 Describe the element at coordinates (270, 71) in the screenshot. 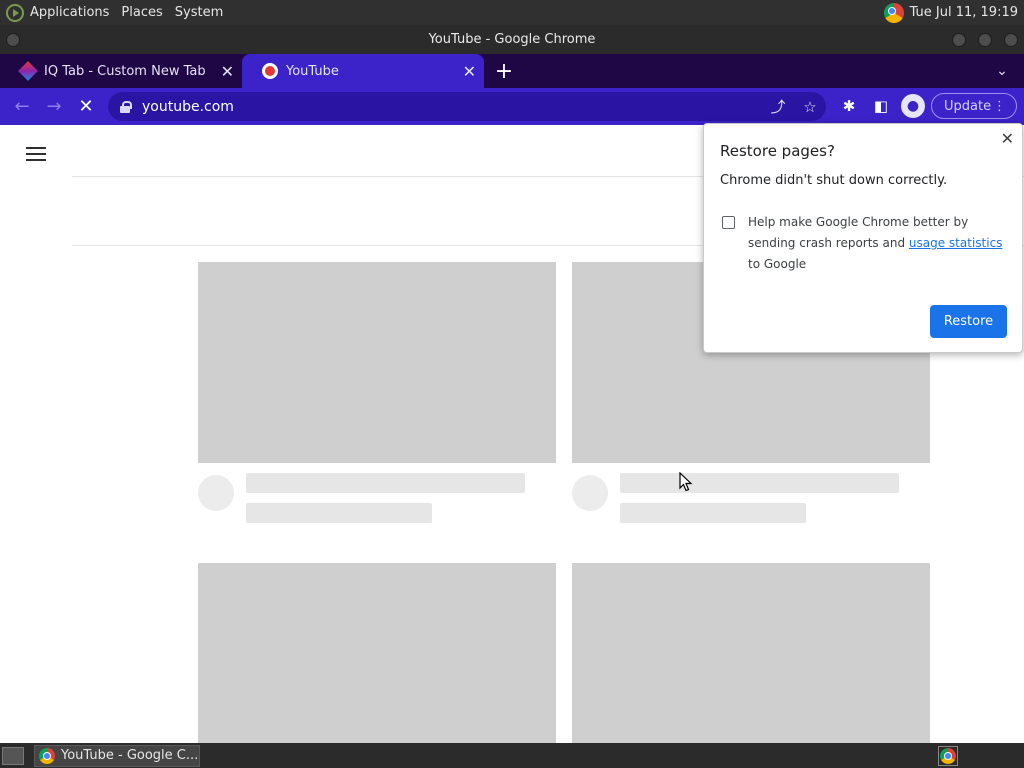

I see `youtube-icon` at that location.